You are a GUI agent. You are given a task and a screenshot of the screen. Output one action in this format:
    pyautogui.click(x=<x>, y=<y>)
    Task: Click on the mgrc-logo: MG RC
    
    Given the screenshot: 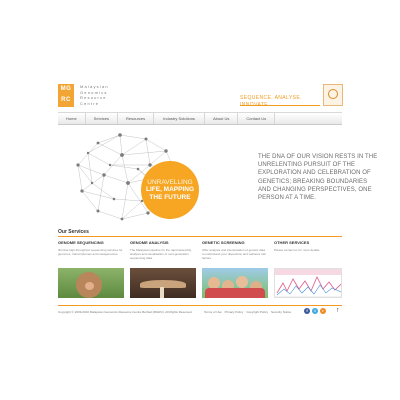 What is the action you would take?
    pyautogui.click(x=66, y=95)
    